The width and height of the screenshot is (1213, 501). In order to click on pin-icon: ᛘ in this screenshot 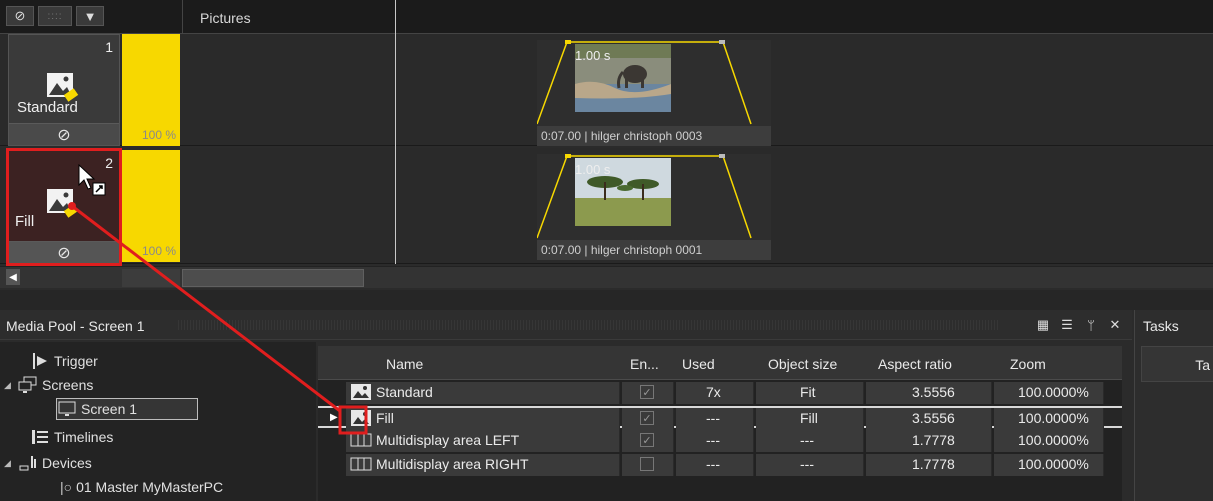, I will do `click(1091, 325)`.